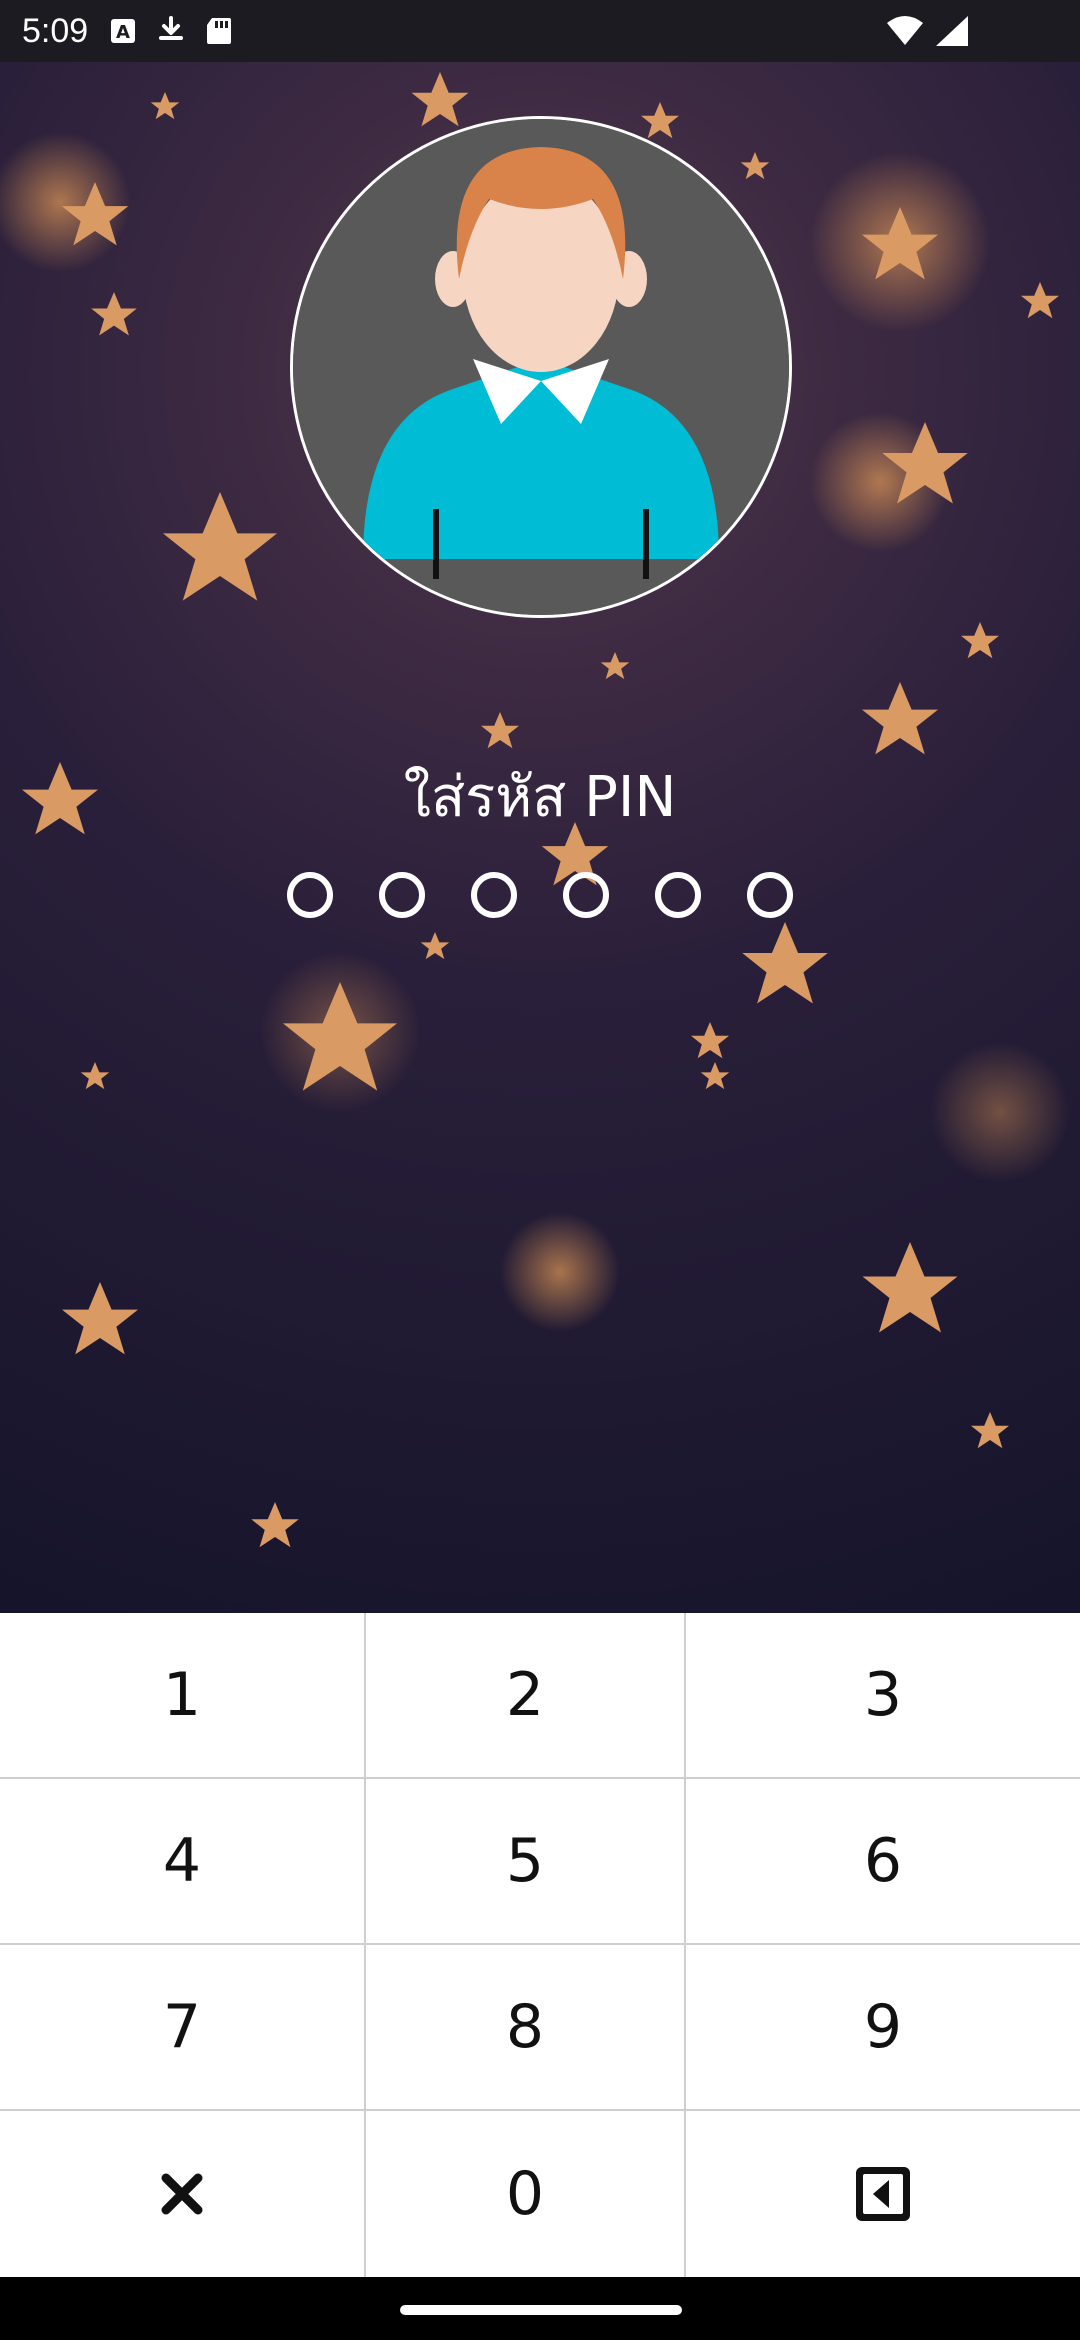  What do you see at coordinates (526, 1862) in the screenshot?
I see `key-5: 5` at bounding box center [526, 1862].